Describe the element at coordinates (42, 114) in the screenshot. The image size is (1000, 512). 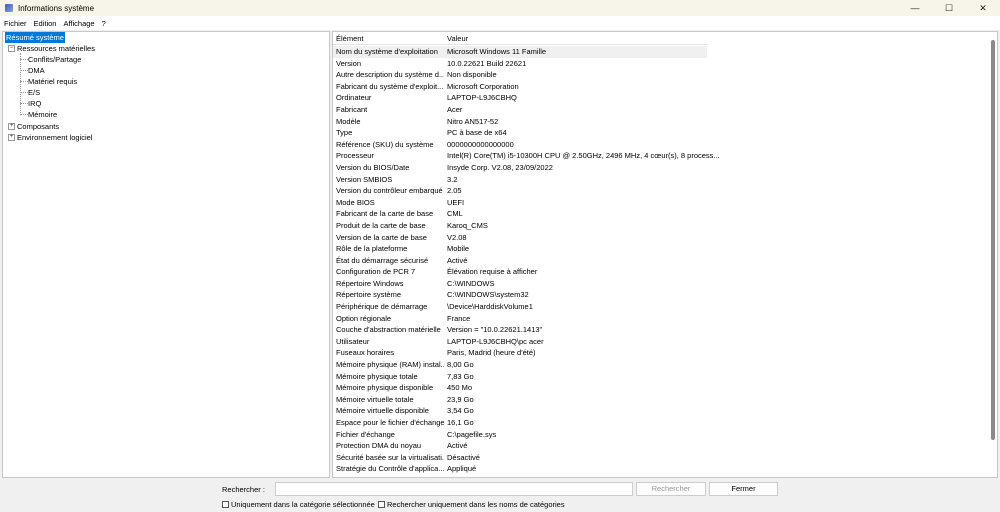
I see `tree-item-hardware-child: Mémoire` at that location.